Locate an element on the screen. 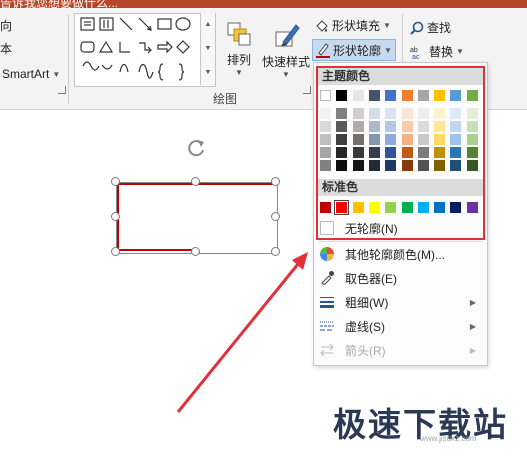 This screenshot has height=458, width=527. gallery-scrollbar: ▲ ▼ ▼ is located at coordinates (207, 49).